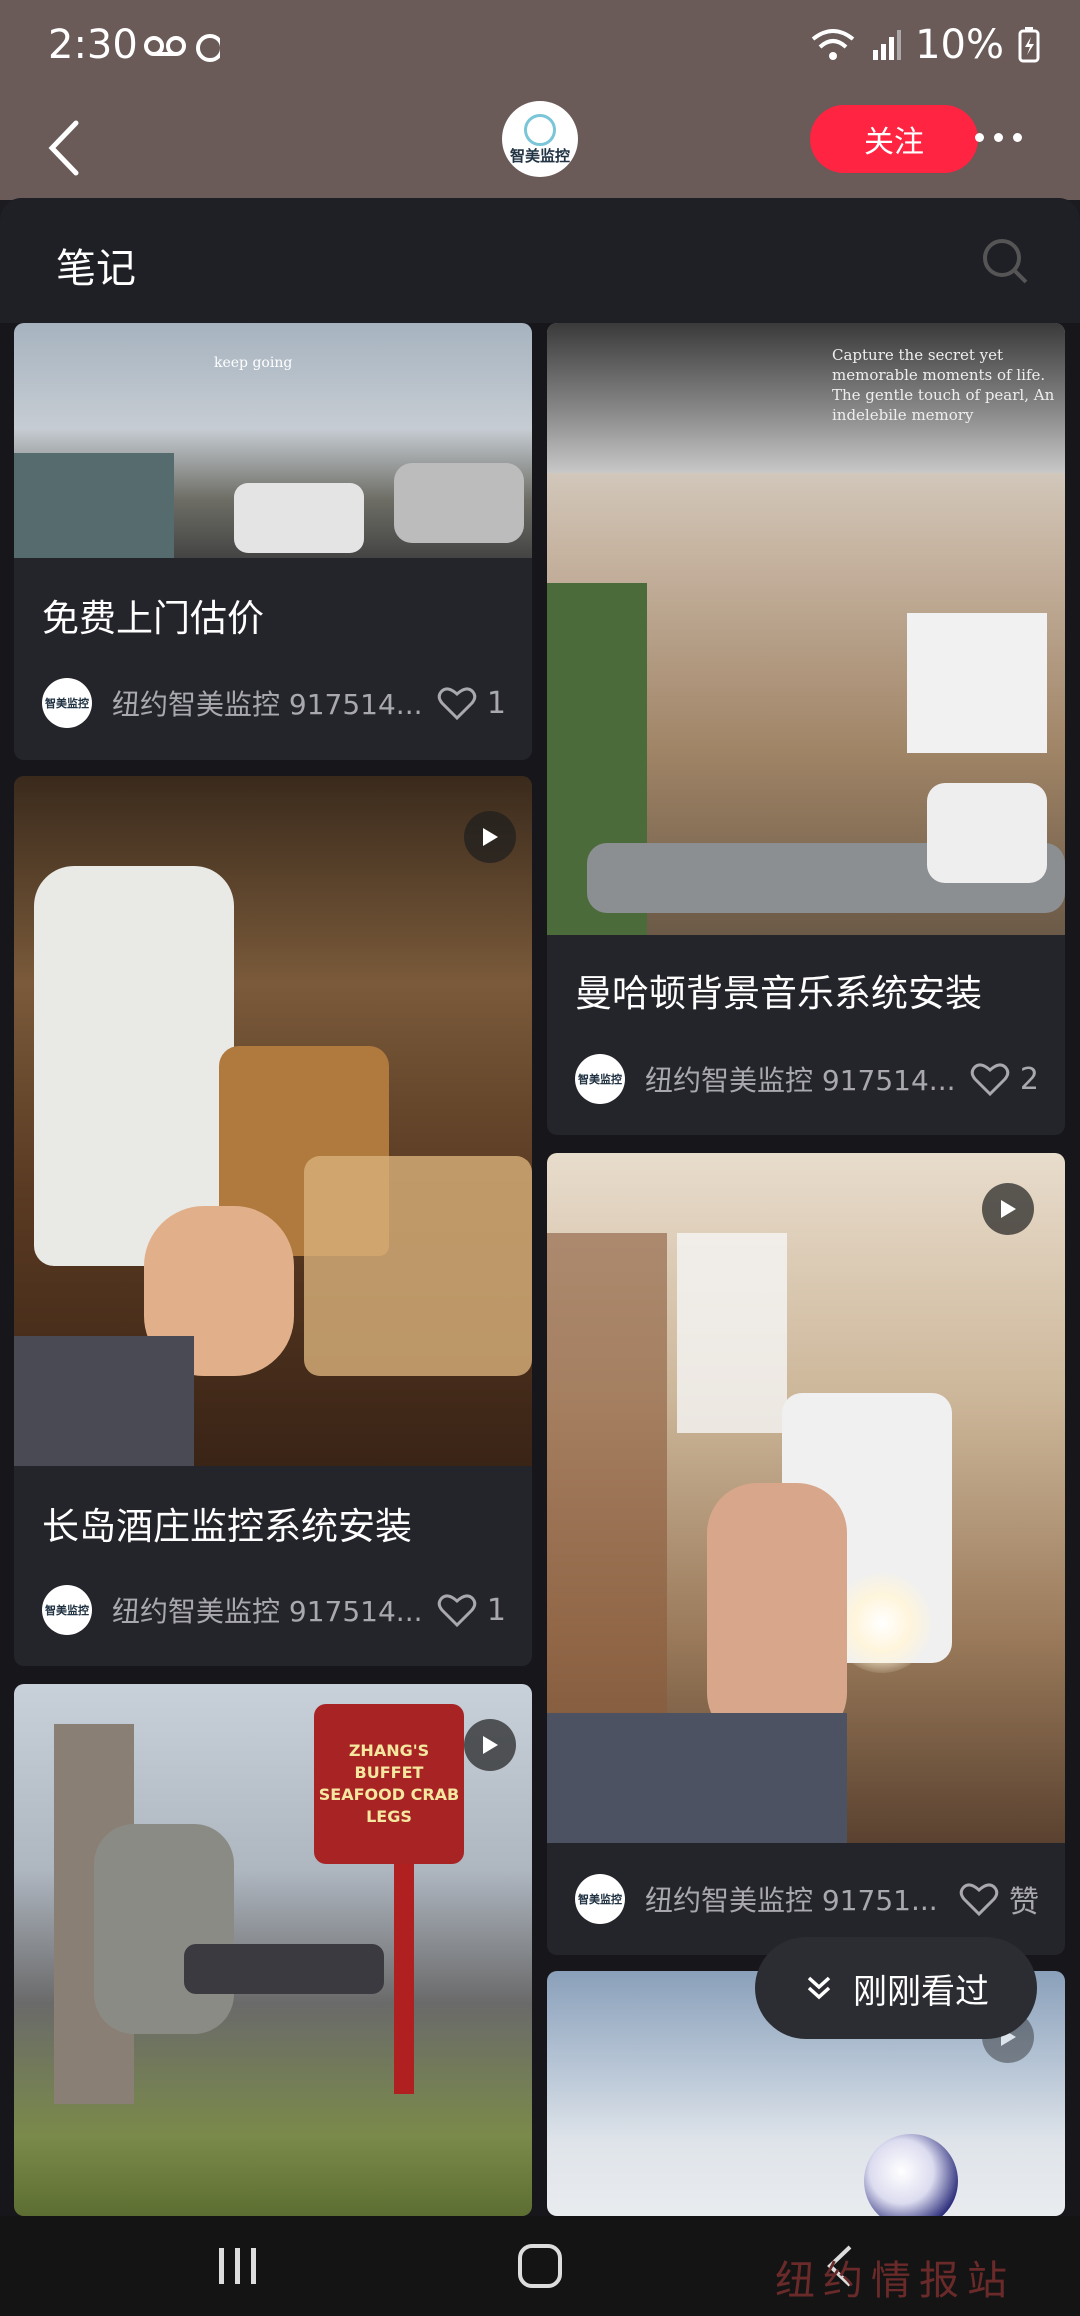 This screenshot has width=1080, height=2316. Describe the element at coordinates (1029, 1079) in the screenshot. I see `like-count: 2` at that location.